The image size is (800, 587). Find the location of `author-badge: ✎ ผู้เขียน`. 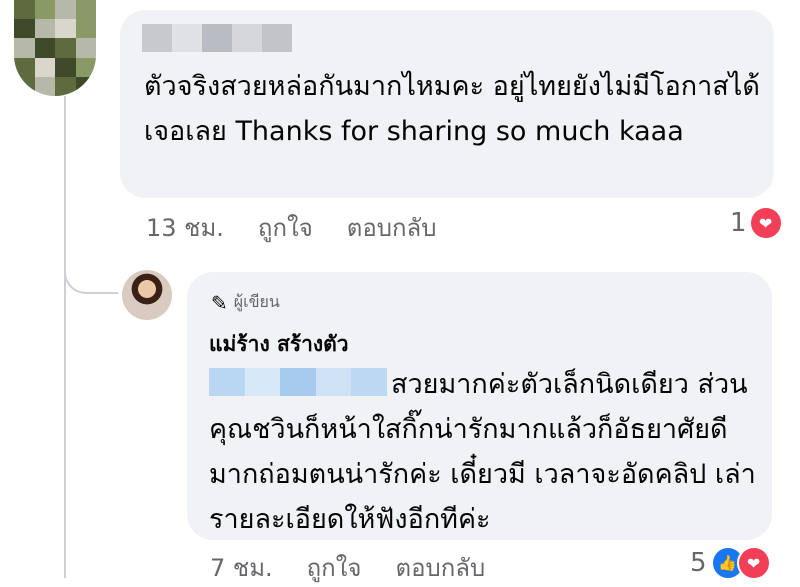

author-badge: ✎ ผู้เขียน is located at coordinates (245, 302).